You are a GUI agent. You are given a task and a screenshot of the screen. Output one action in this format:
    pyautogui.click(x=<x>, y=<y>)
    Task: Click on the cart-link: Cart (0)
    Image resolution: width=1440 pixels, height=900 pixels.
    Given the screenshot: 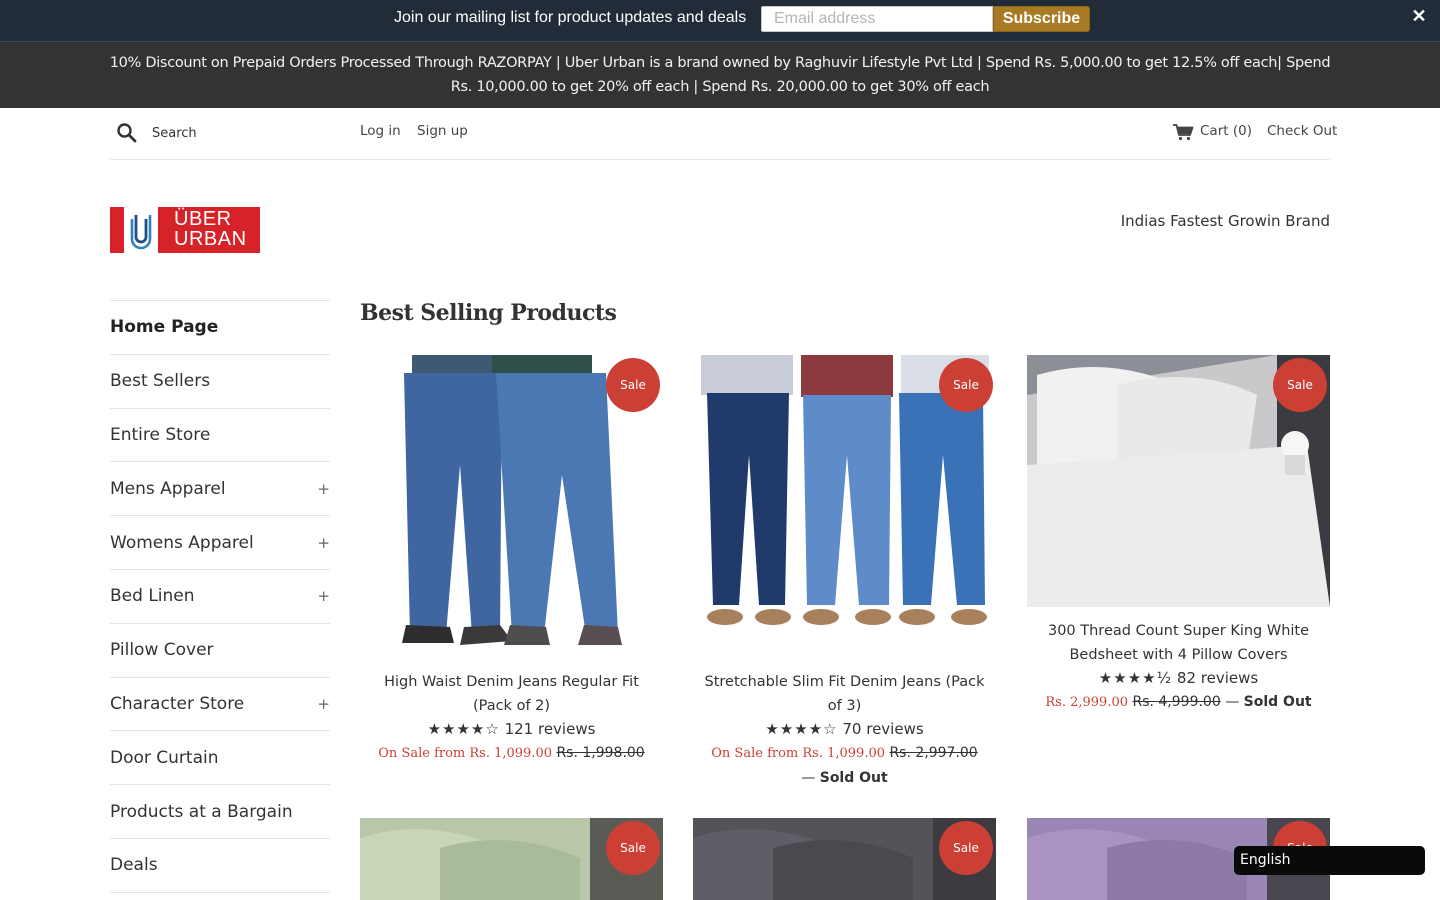 What is the action you would take?
    pyautogui.click(x=1226, y=131)
    